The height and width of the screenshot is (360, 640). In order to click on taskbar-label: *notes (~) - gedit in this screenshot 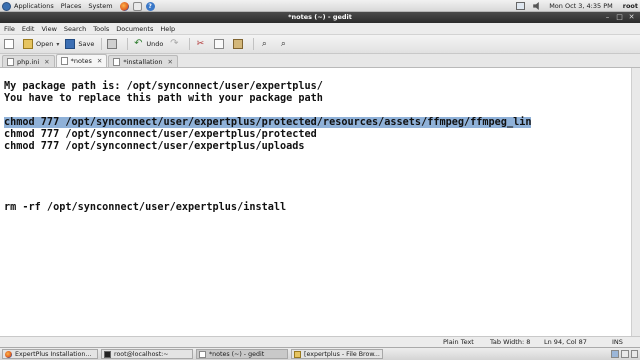, I will do `click(237, 354)`.